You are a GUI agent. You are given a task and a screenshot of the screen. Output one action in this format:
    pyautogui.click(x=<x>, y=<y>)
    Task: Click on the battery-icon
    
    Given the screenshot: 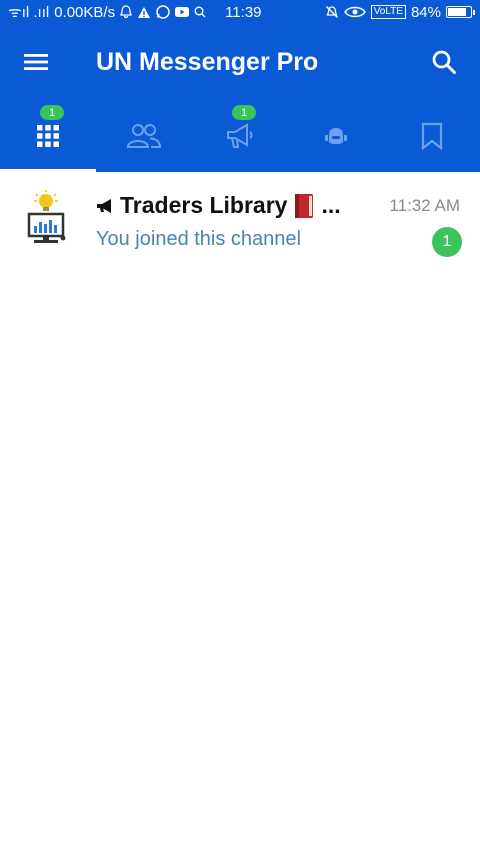 What is the action you would take?
    pyautogui.click(x=460, y=12)
    